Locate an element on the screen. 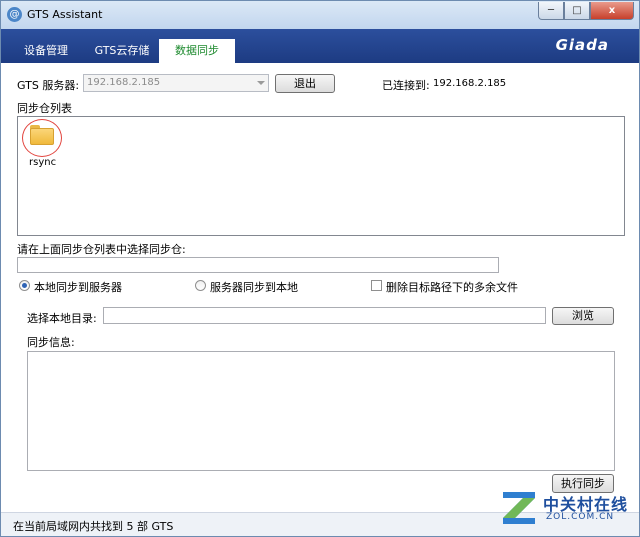 The height and width of the screenshot is (537, 640). server-select-value: 192.168.2.185 is located at coordinates (124, 82).